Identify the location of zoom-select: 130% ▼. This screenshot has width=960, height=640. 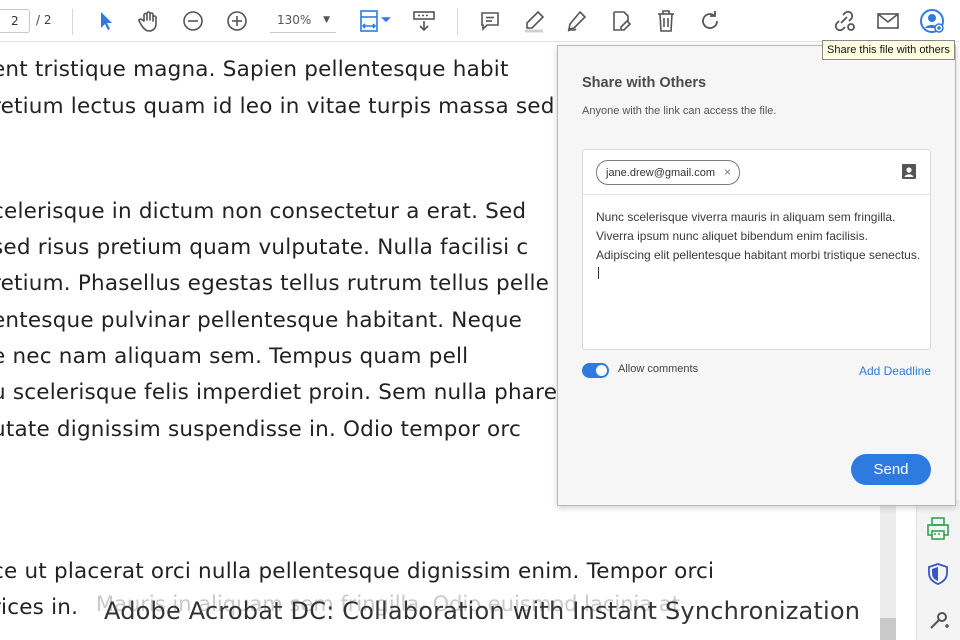
(303, 21).